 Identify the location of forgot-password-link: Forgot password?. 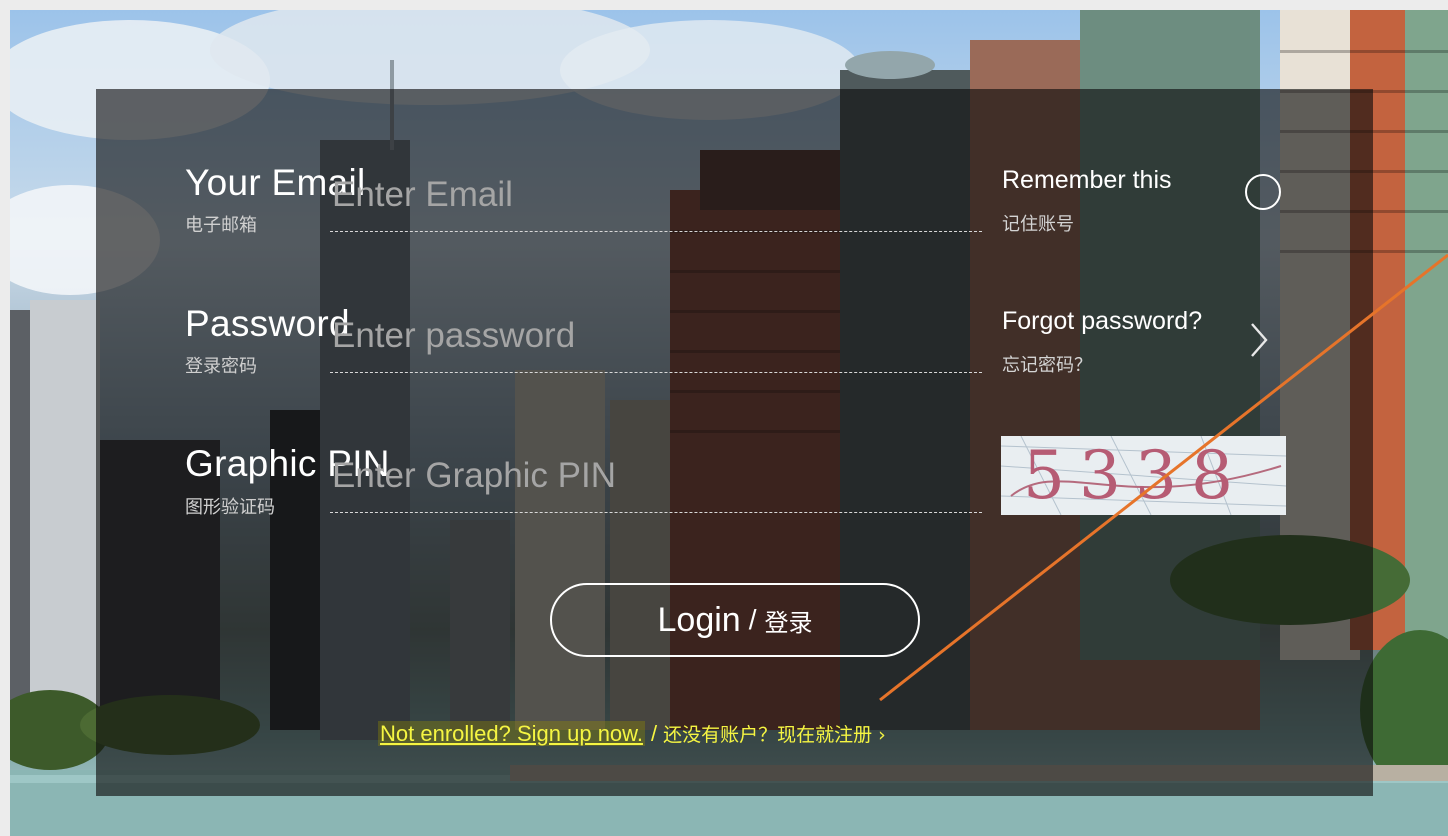
(1102, 321).